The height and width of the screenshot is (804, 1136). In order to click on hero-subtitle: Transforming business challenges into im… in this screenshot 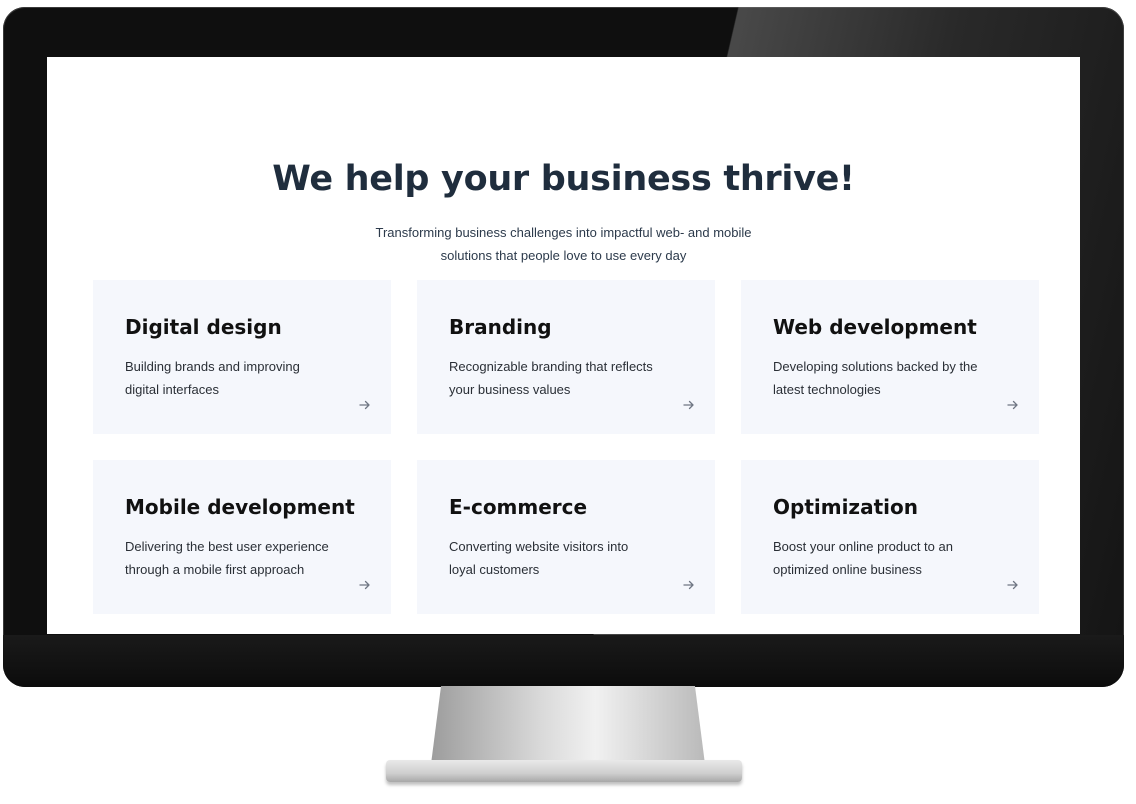, I will do `click(563, 244)`.